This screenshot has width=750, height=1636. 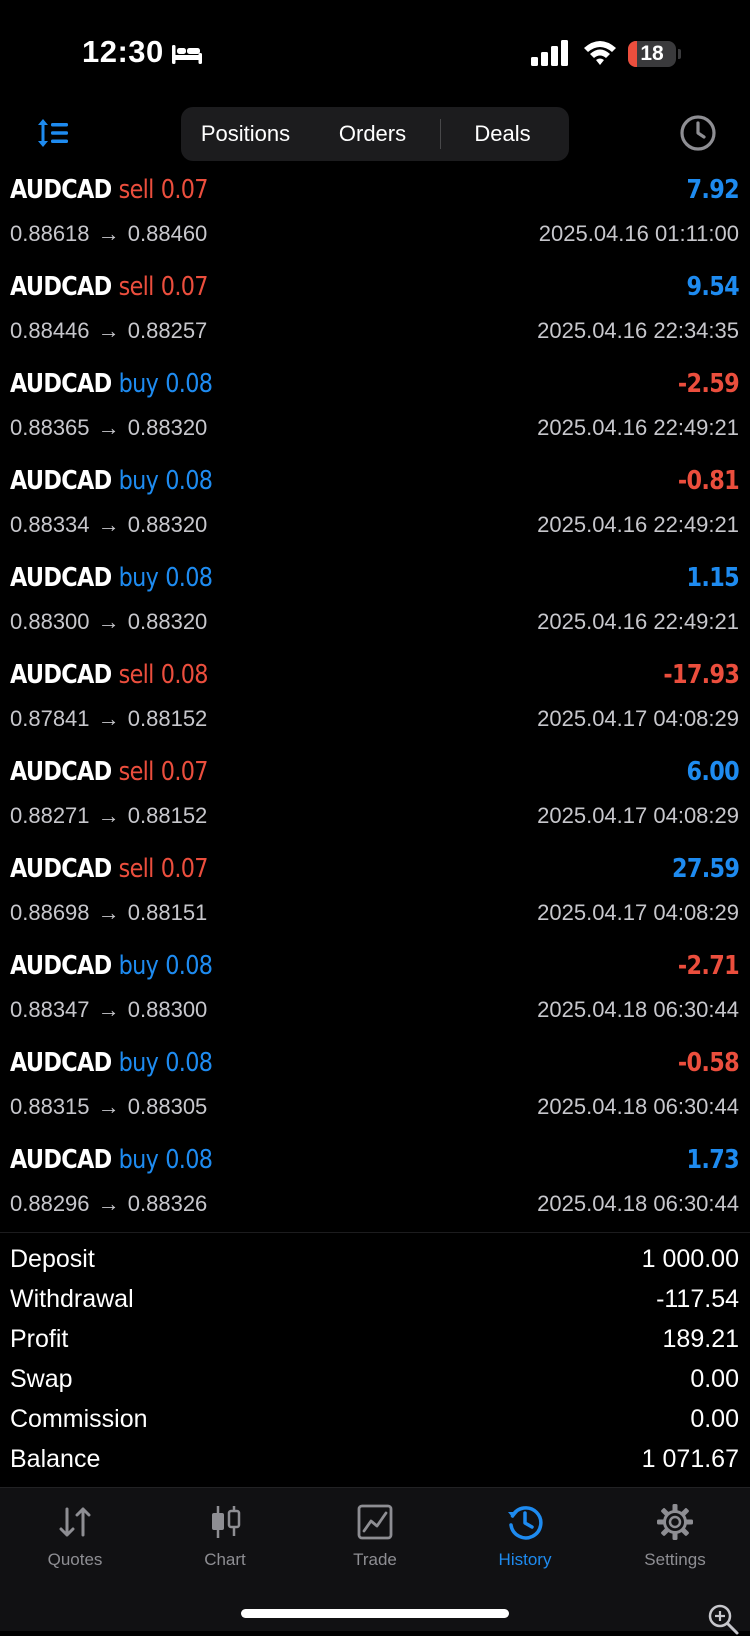 I want to click on deal-time: 2025.04.16 01:11:00, so click(x=638, y=233).